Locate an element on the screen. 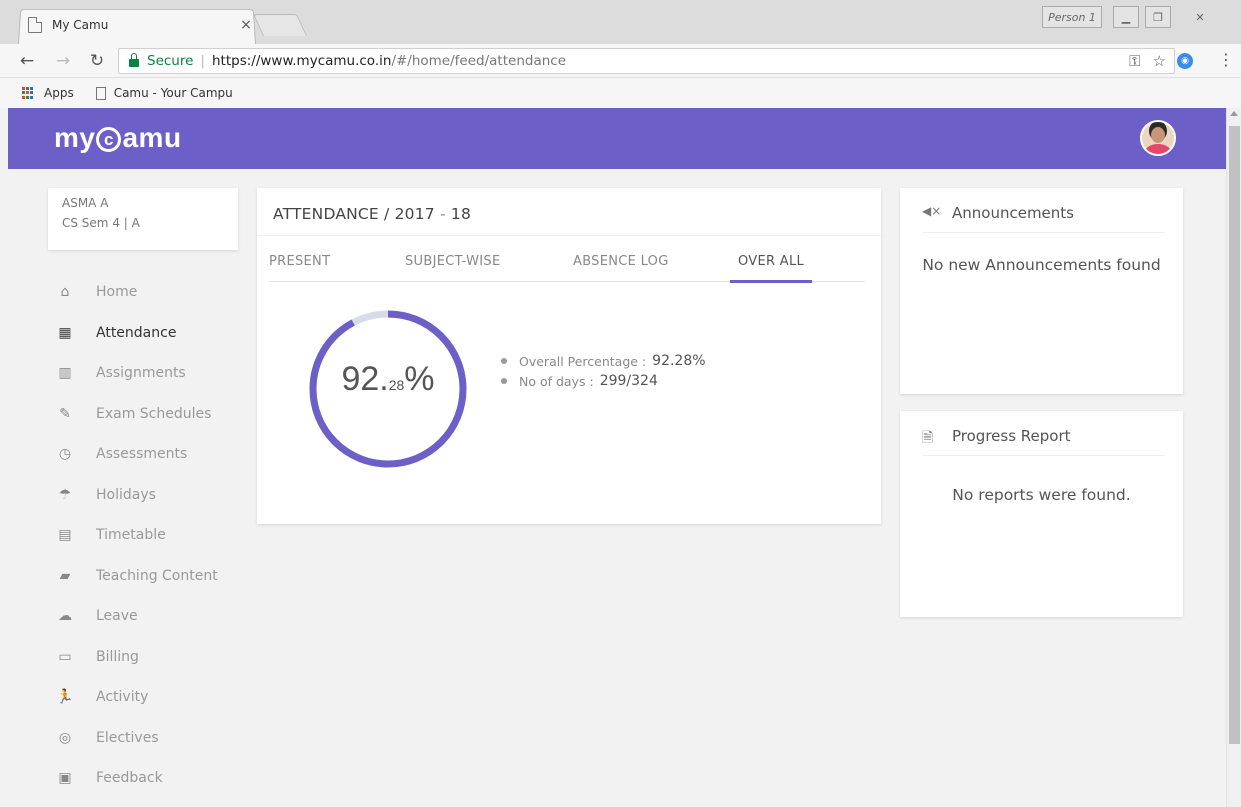  reload-icon: ↻ is located at coordinates (97, 61).